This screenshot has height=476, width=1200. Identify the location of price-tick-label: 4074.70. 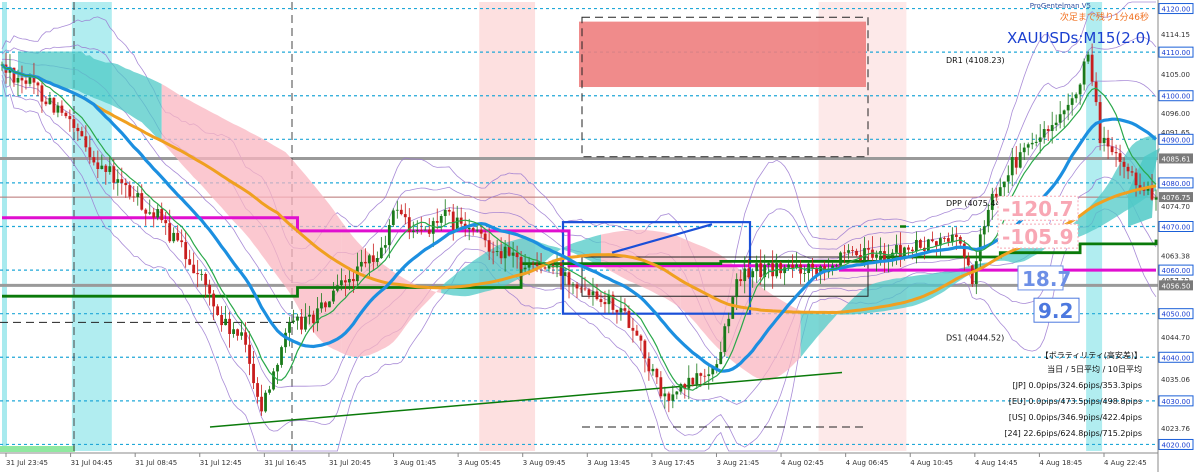
(1175, 207).